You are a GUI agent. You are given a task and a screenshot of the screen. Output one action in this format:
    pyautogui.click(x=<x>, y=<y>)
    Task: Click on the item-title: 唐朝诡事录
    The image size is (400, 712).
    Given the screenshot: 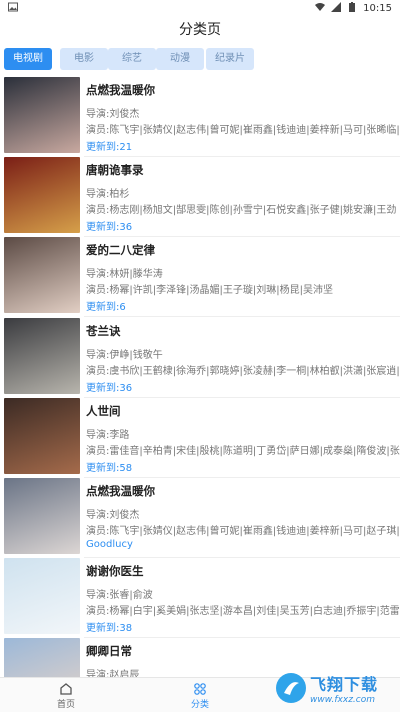 What is the action you would take?
    pyautogui.click(x=115, y=170)
    